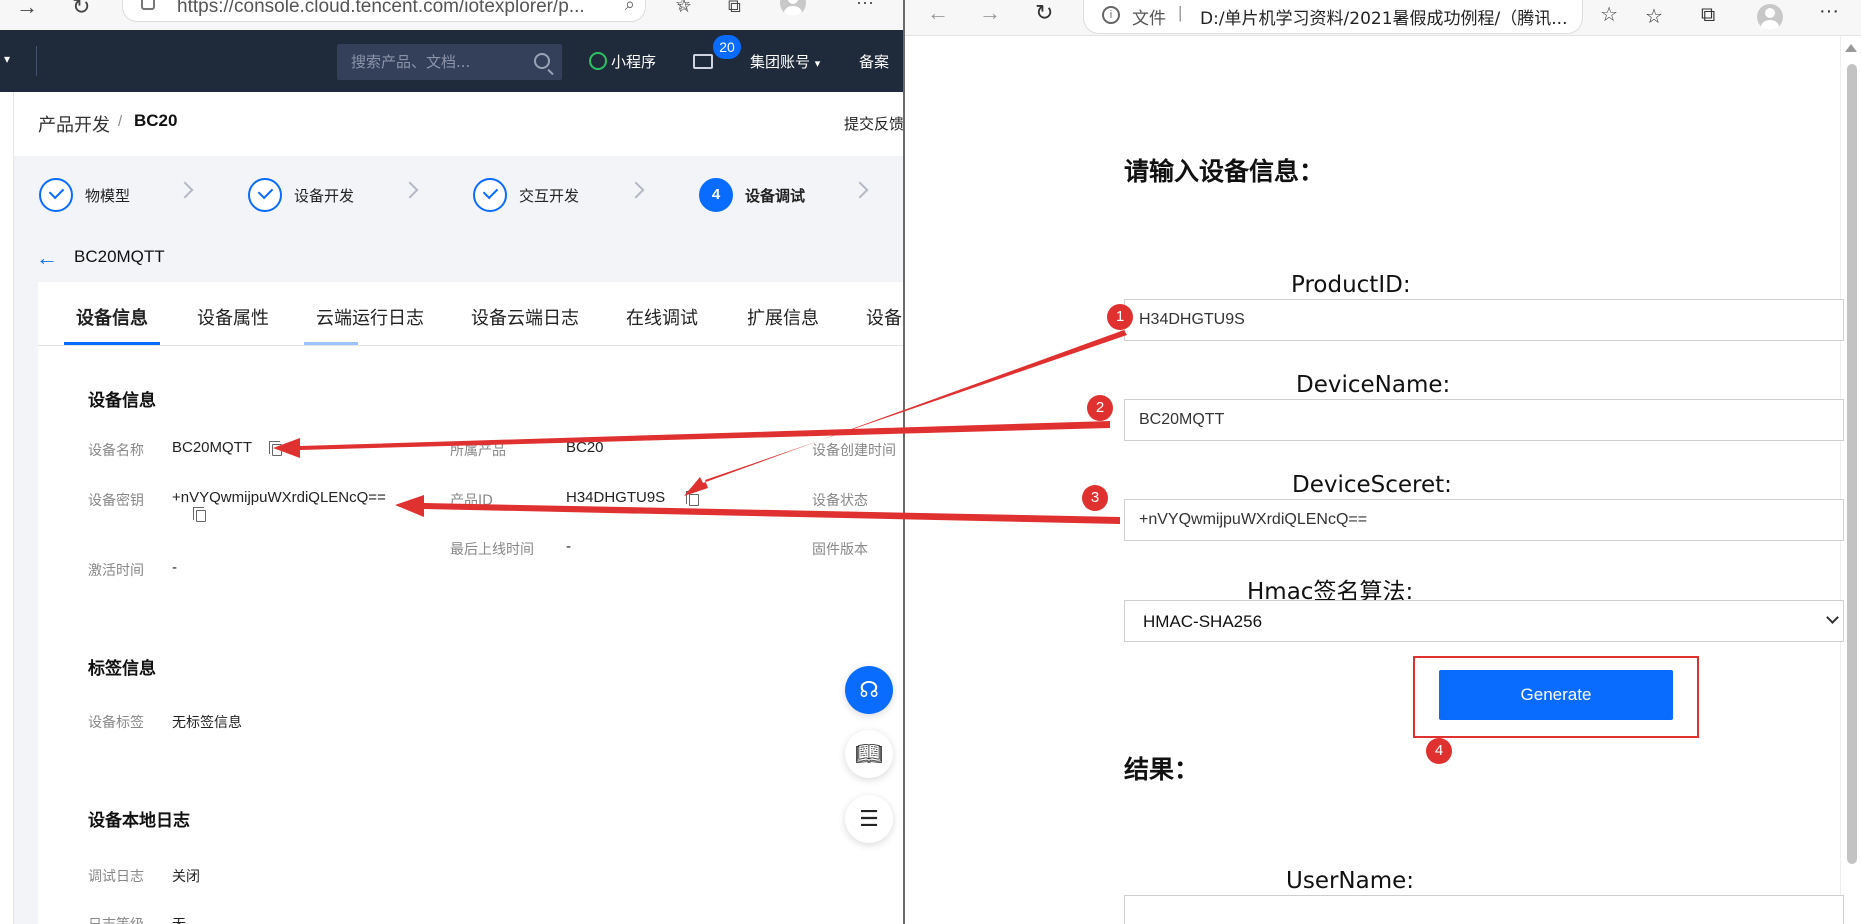 The height and width of the screenshot is (924, 1861). Describe the element at coordinates (432, 62) in the screenshot. I see `search-input` at that location.